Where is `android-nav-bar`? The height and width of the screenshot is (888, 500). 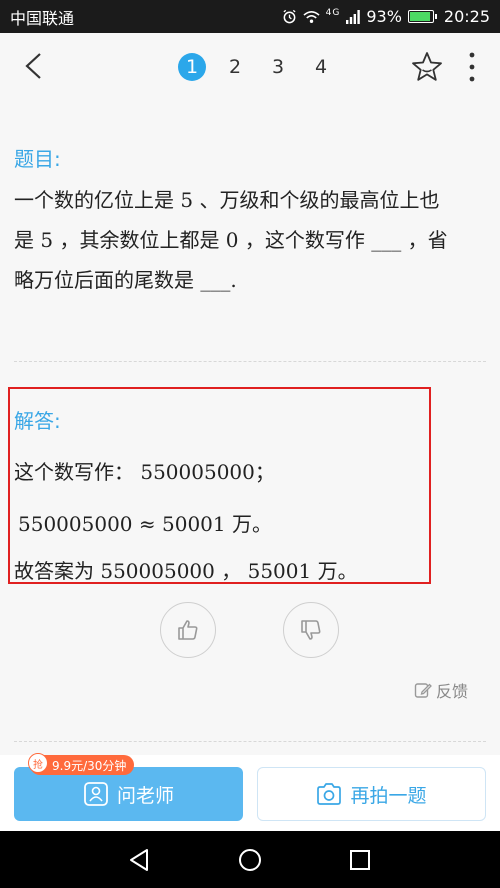 android-nav-bar is located at coordinates (250, 859).